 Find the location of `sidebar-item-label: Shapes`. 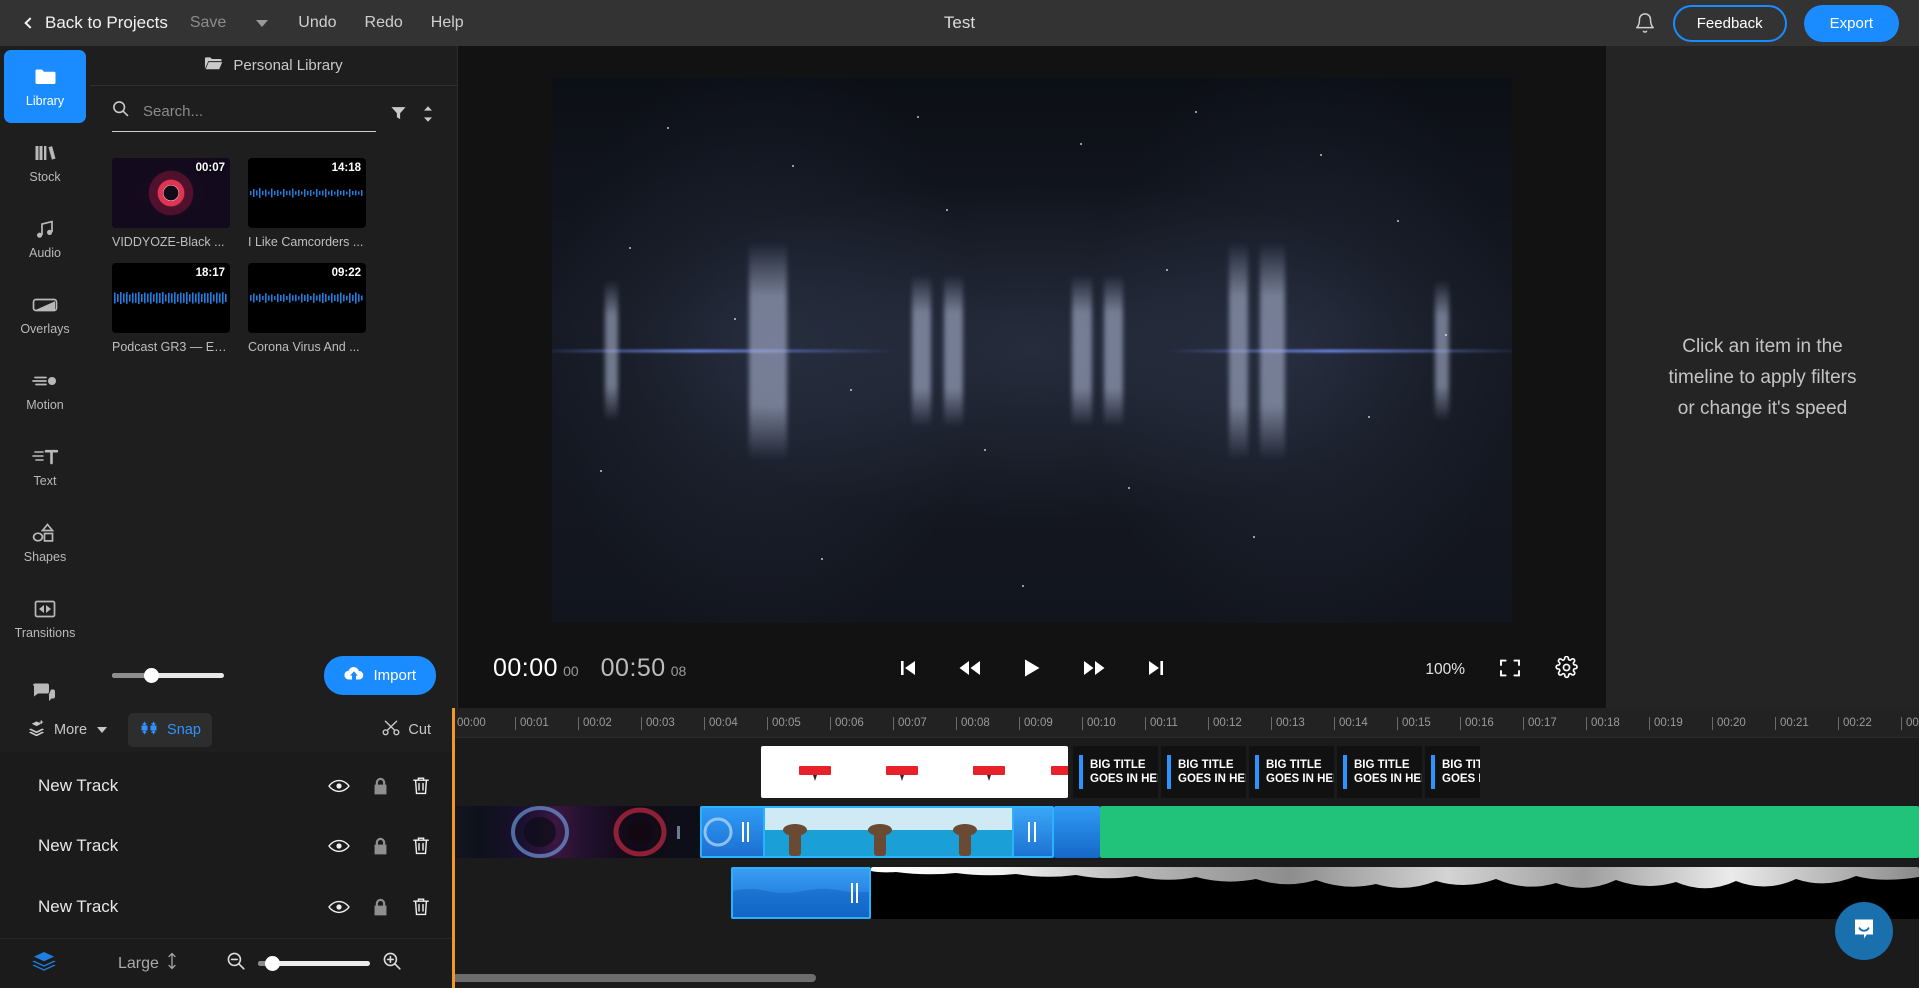

sidebar-item-label: Shapes is located at coordinates (45, 557).